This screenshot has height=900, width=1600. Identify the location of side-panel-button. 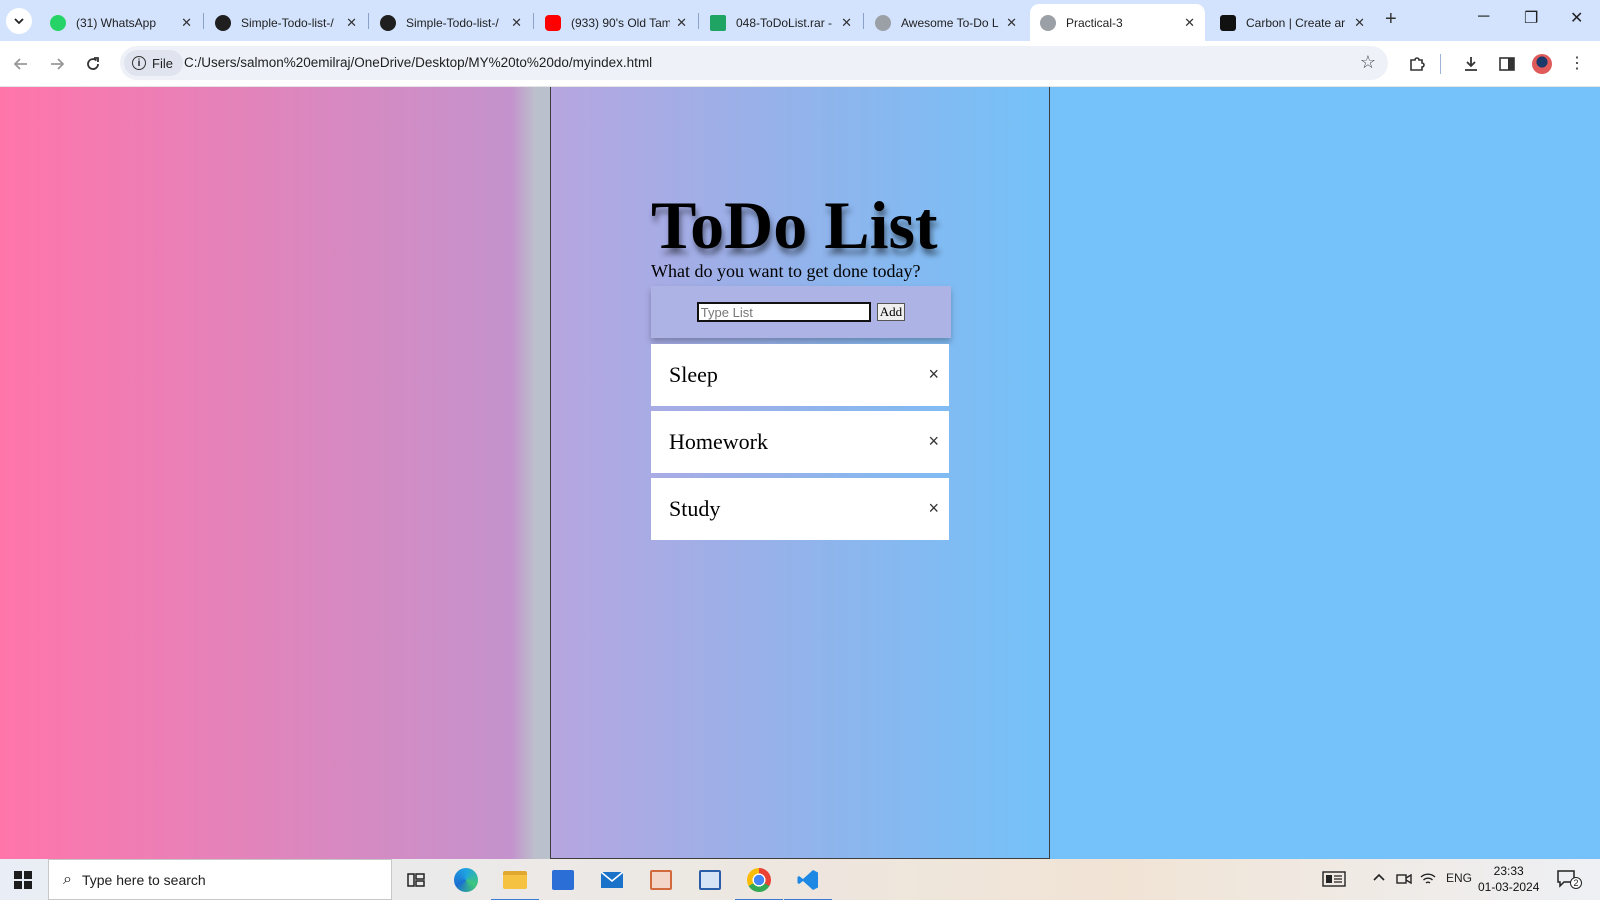
(1507, 64).